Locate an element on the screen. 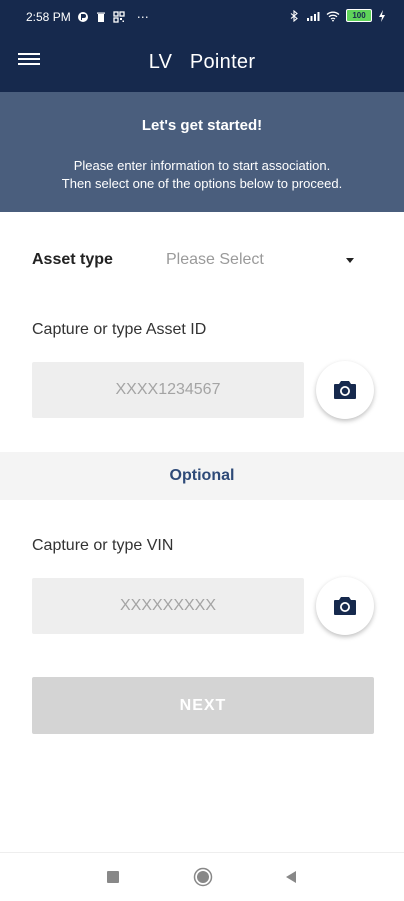 This screenshot has width=404, height=901. asset-type-label: Asset type is located at coordinates (72, 259).